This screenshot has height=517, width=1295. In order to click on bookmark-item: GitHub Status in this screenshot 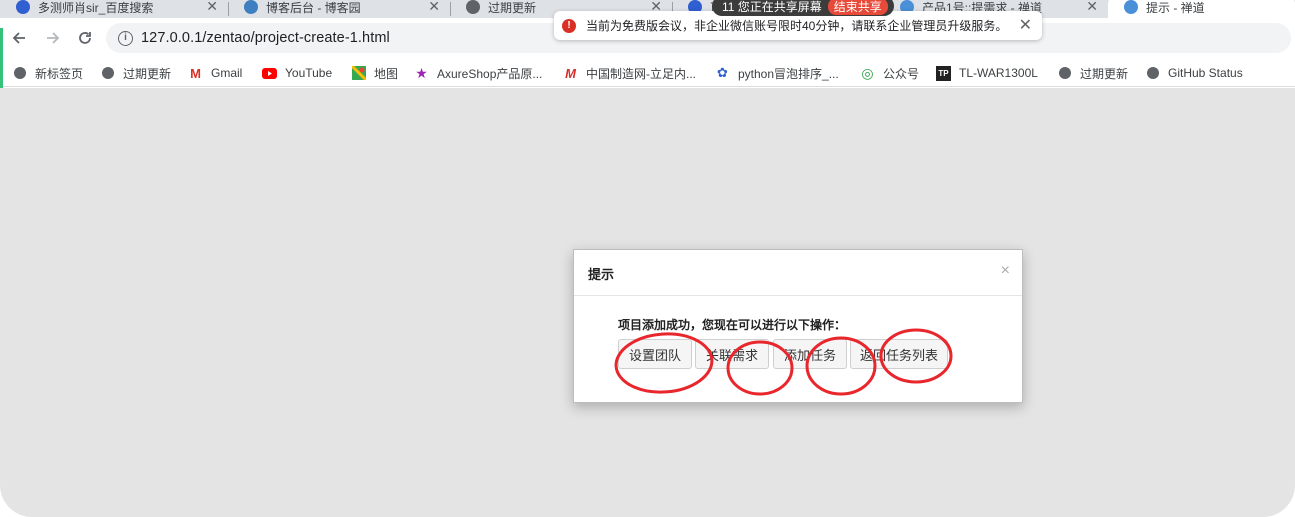, I will do `click(1194, 73)`.